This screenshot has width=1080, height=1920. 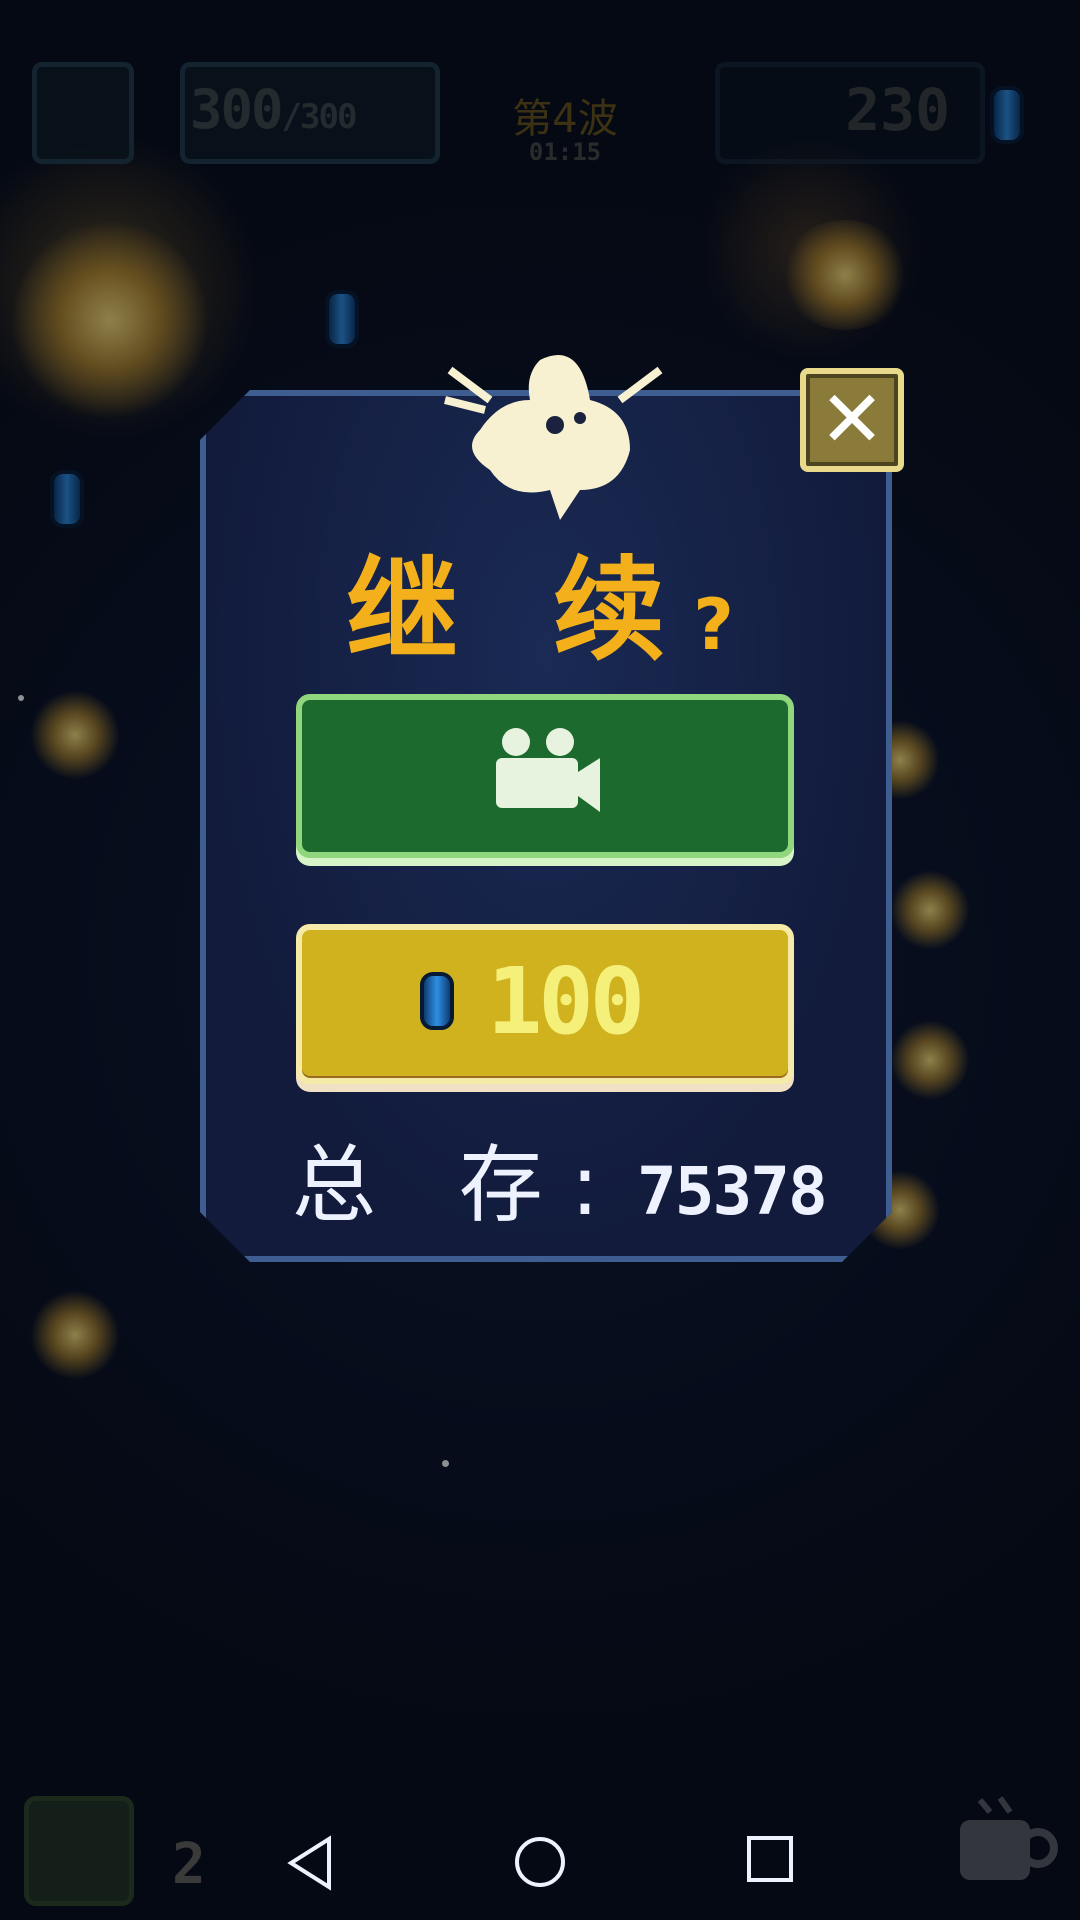 What do you see at coordinates (437, 1001) in the screenshot?
I see `gem-icon` at bounding box center [437, 1001].